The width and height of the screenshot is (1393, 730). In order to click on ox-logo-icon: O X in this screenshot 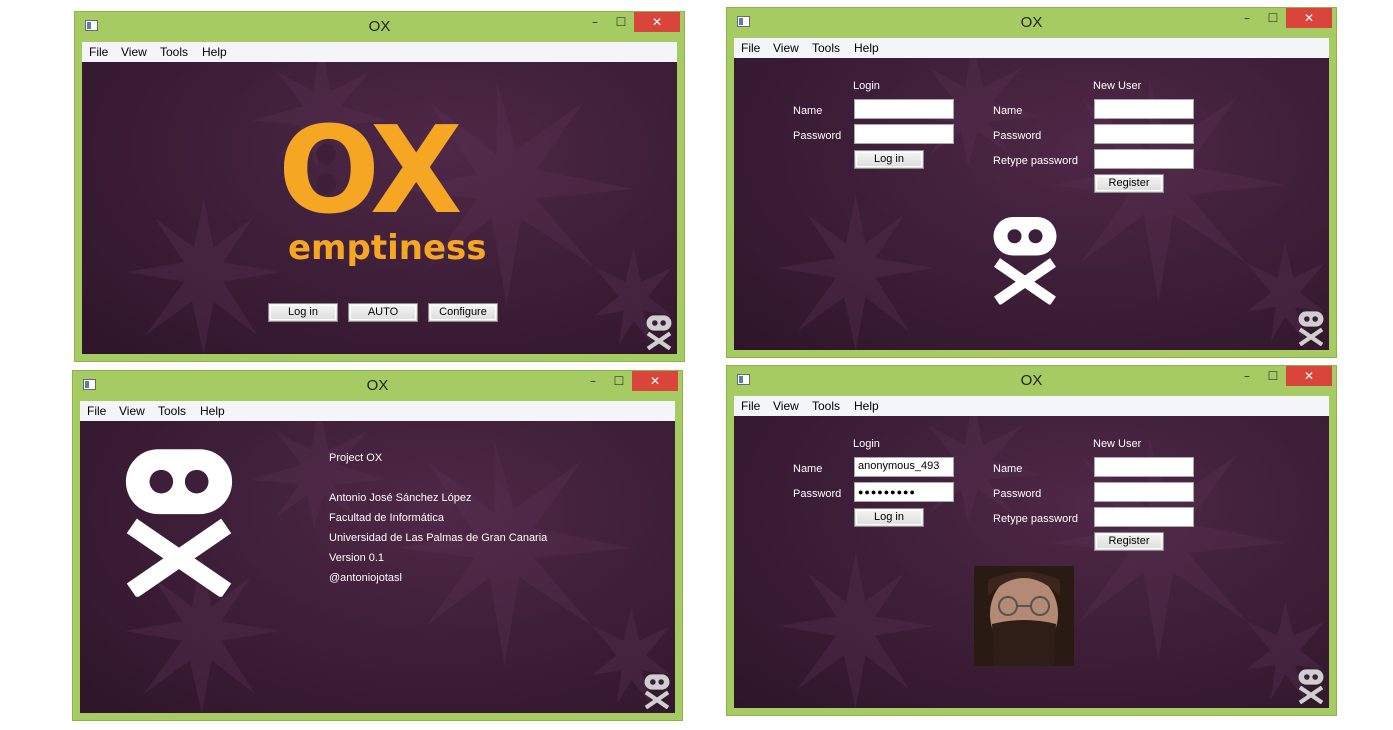, I will do `click(370, 167)`.